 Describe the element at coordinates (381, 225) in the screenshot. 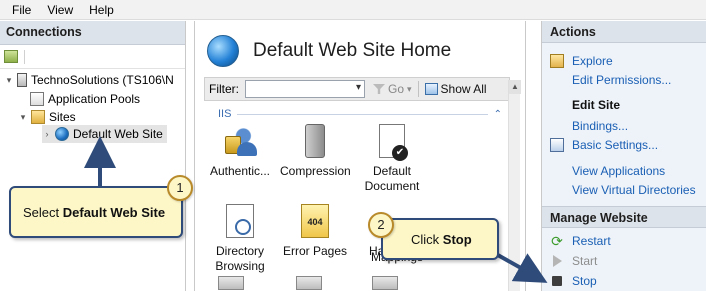

I see `step-badge-2: 2` at that location.